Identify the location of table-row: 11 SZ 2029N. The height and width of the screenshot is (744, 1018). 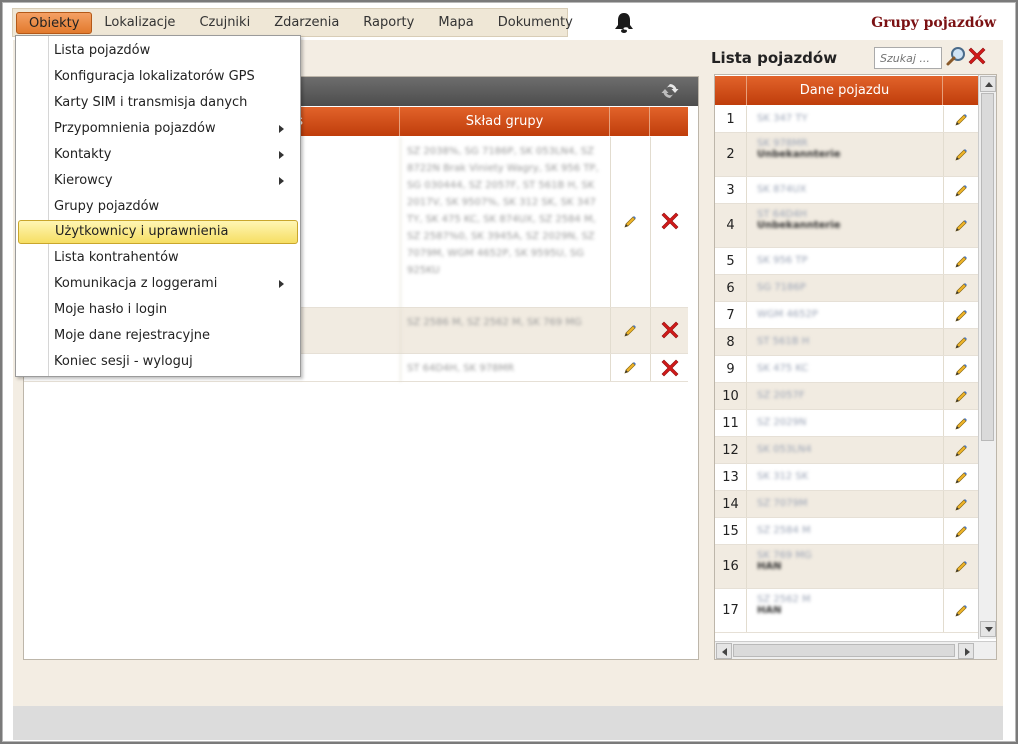
(846, 423).